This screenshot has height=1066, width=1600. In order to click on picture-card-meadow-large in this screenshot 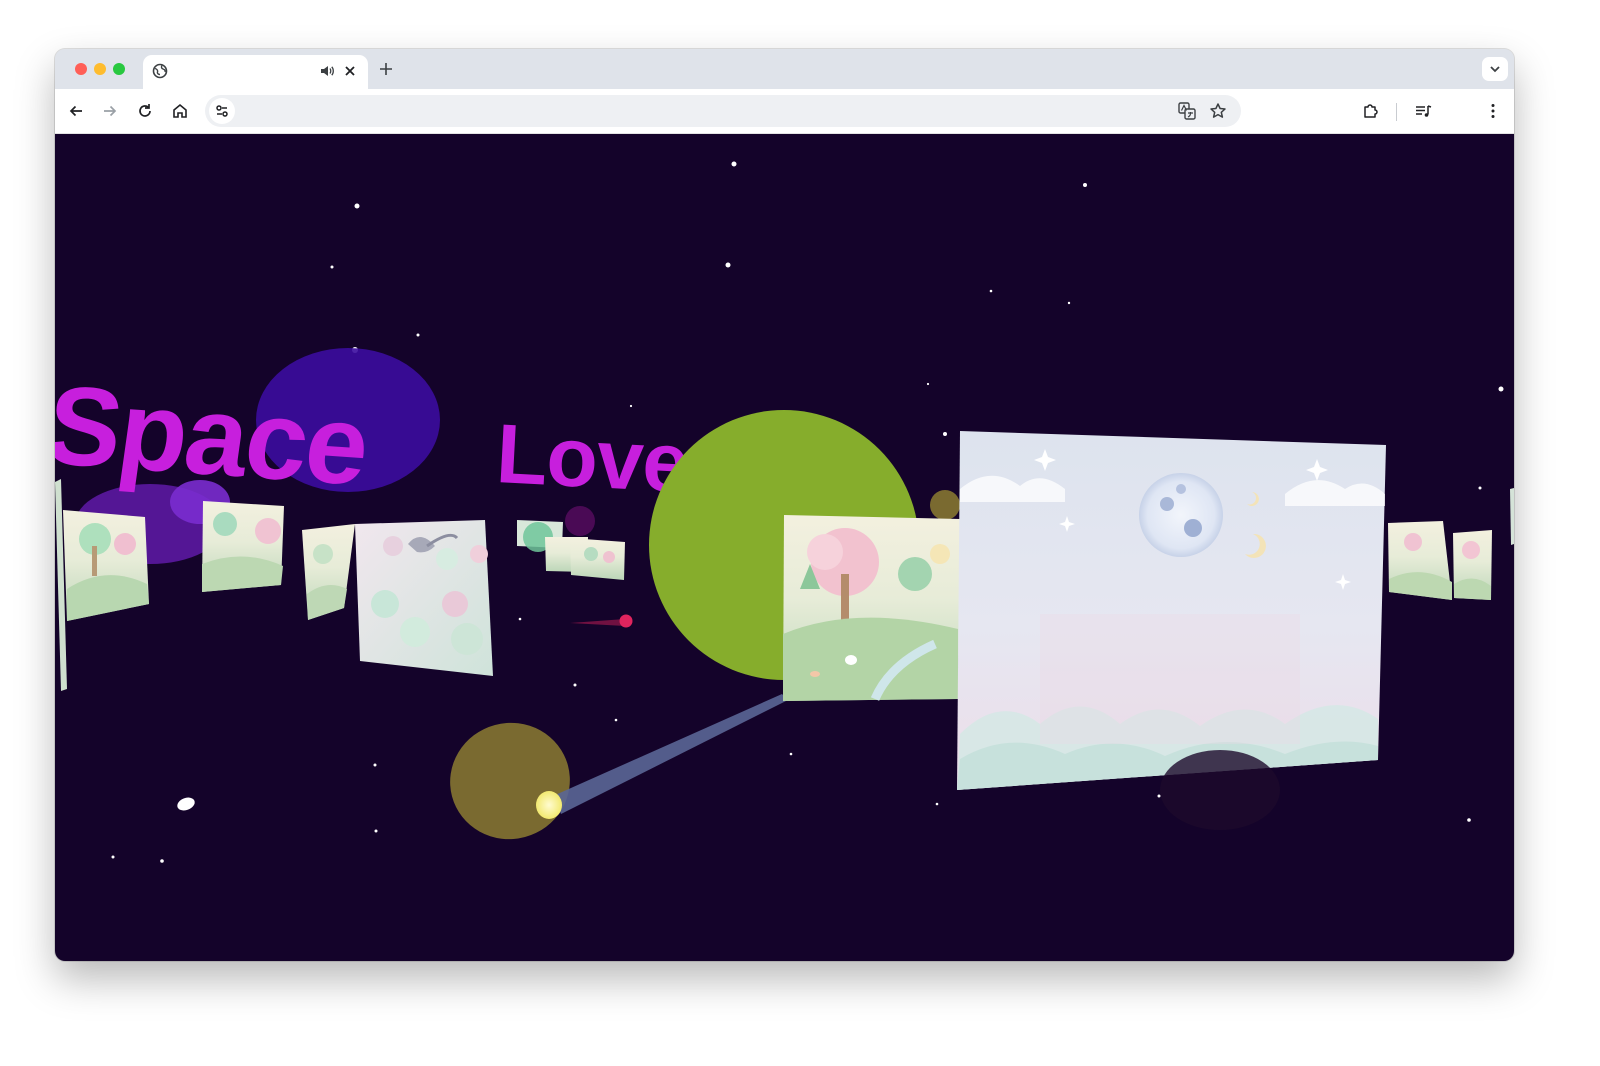, I will do `click(871, 608)`.